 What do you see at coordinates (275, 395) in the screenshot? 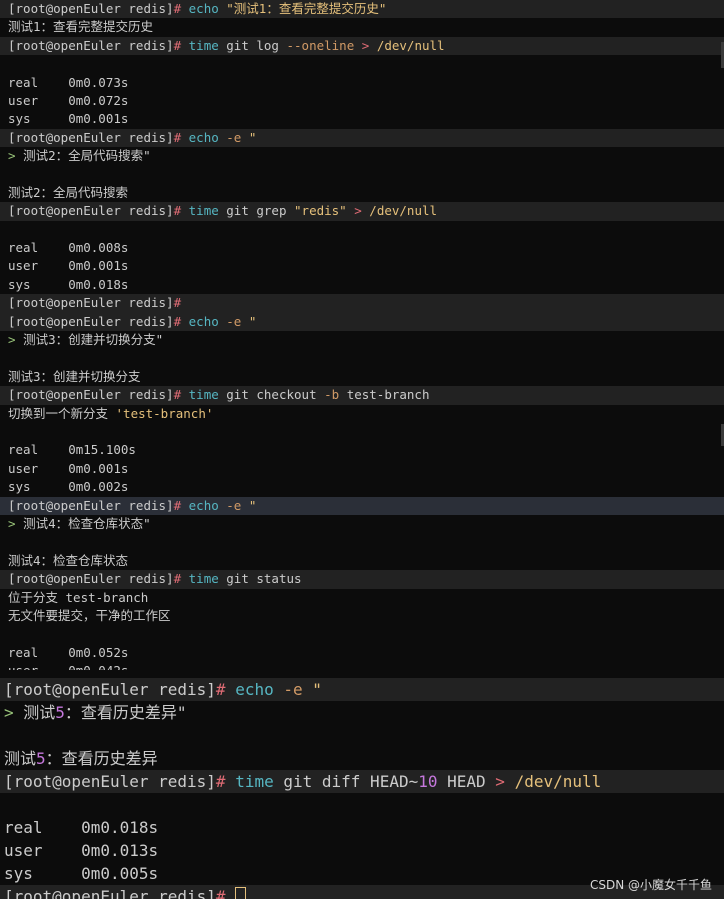
I see `text-token: git checkout` at bounding box center [275, 395].